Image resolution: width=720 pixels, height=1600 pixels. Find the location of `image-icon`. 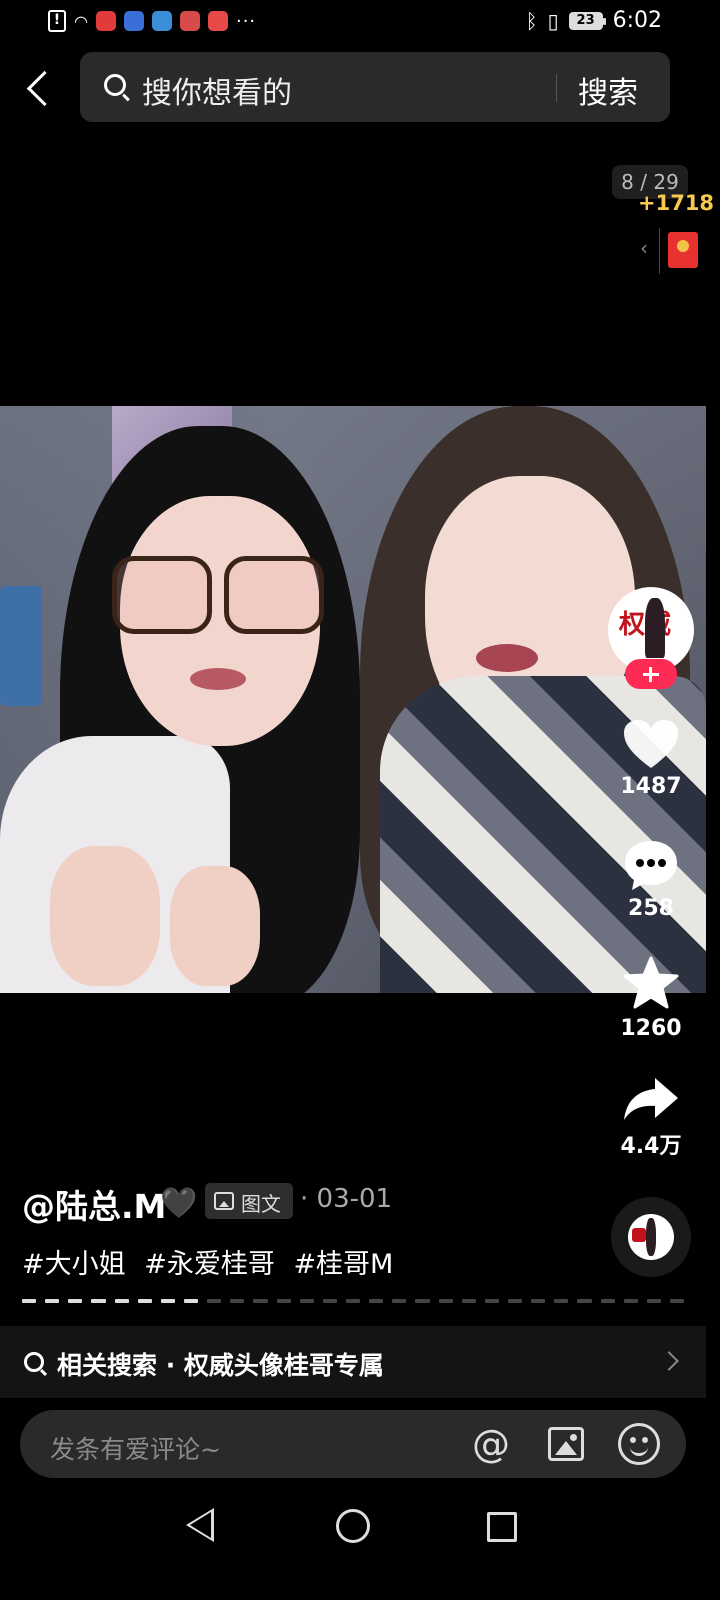

image-icon is located at coordinates (224, 1201).